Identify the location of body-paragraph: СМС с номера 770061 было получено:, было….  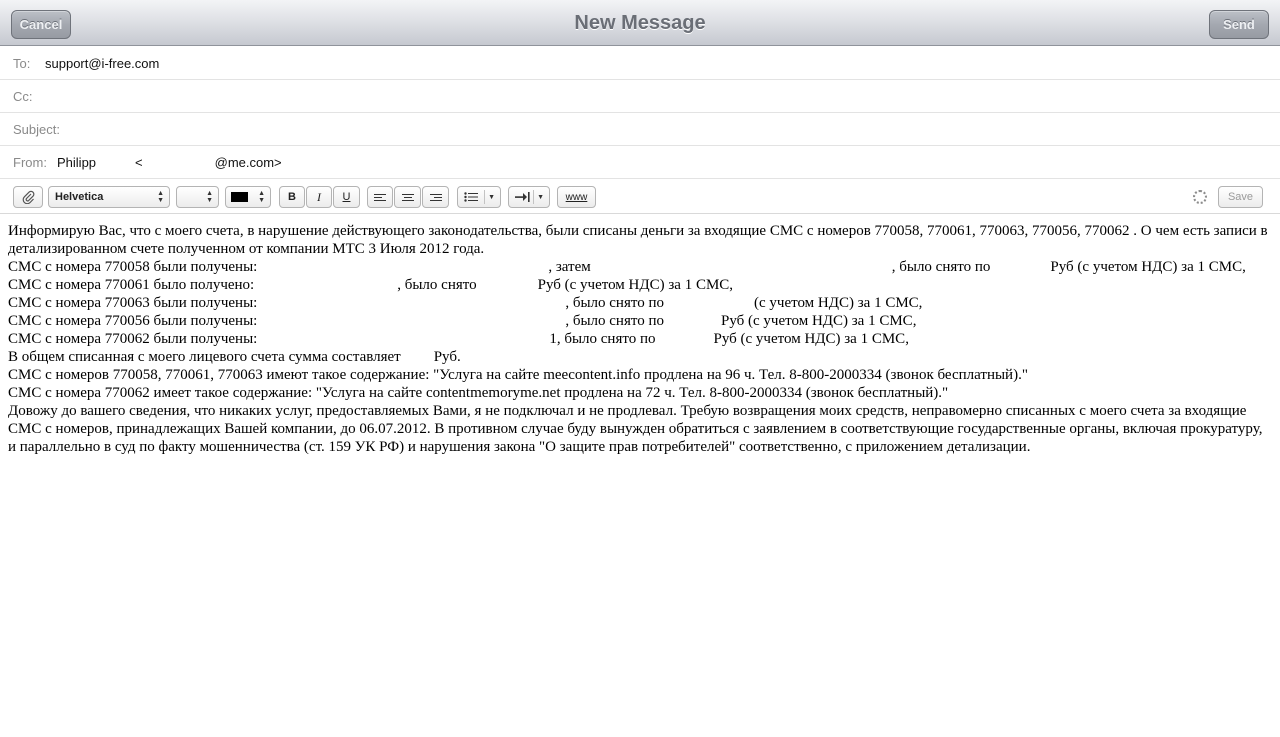
(371, 285).